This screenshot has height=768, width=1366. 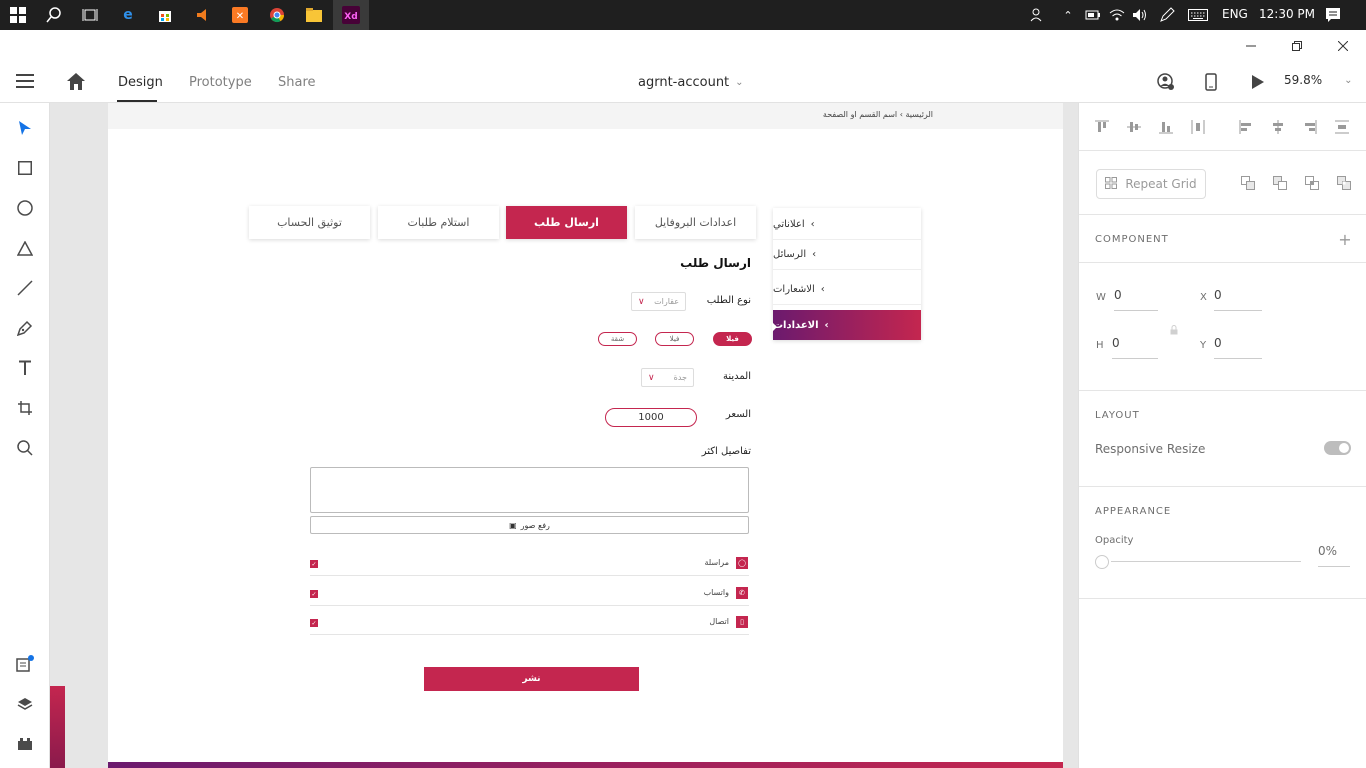 What do you see at coordinates (1280, 183) in the screenshot?
I see `boolean-subtract-icon` at bounding box center [1280, 183].